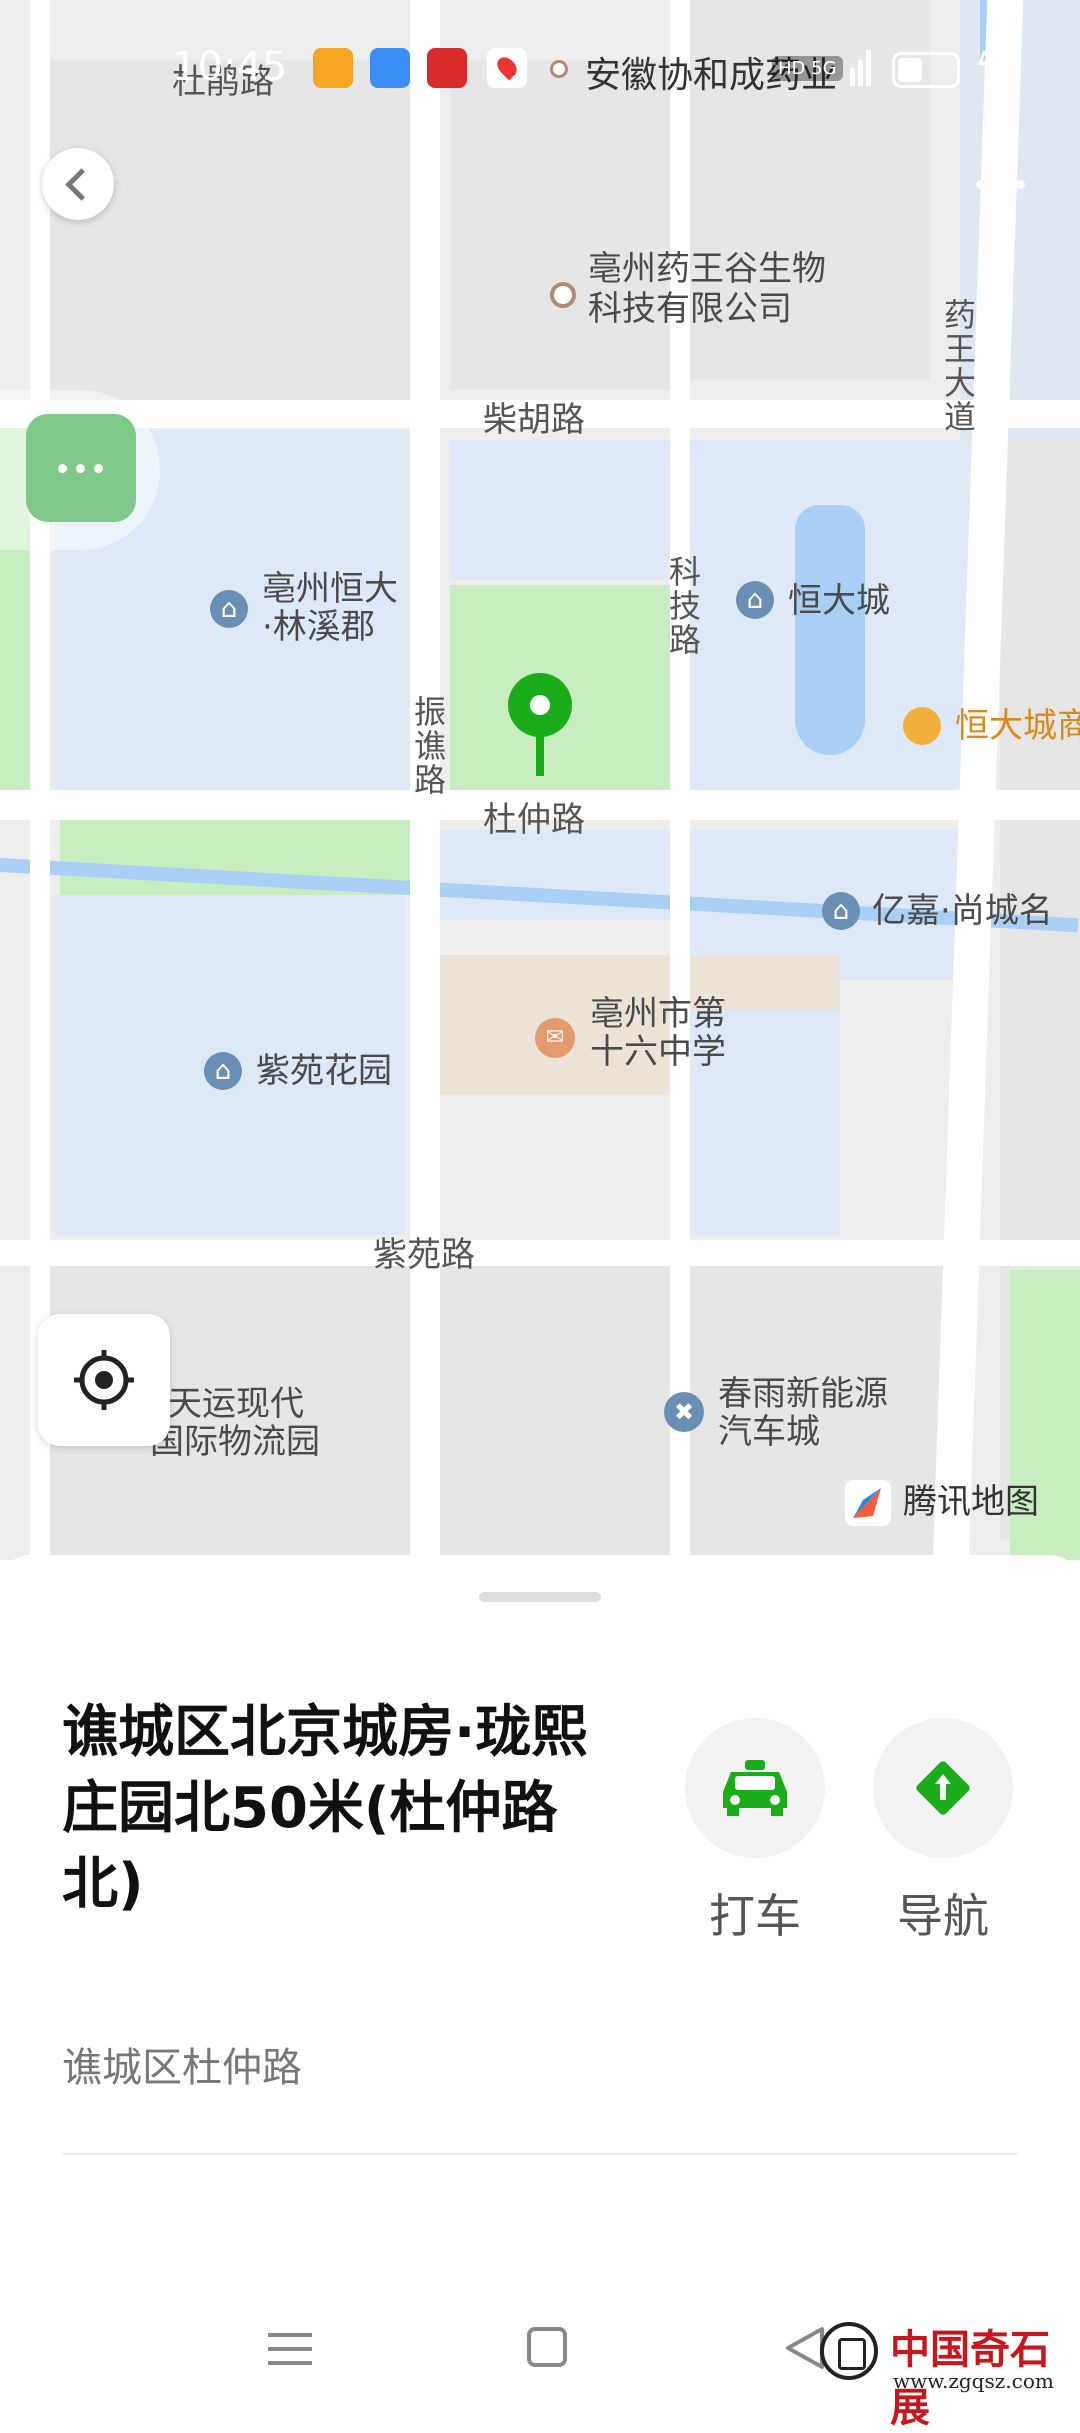 The width and height of the screenshot is (1080, 2433). Describe the element at coordinates (755, 1913) in the screenshot. I see `taxi-label: 打车` at that location.